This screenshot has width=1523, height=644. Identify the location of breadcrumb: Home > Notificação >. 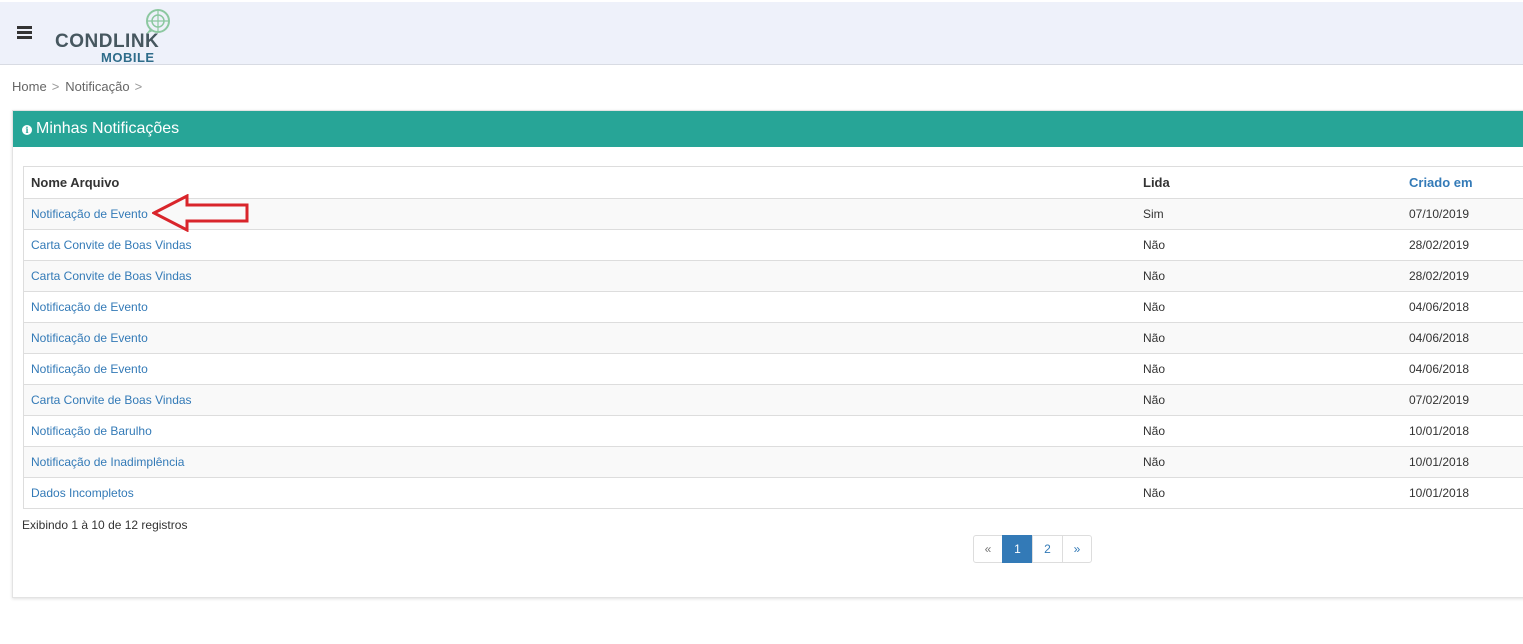
(80, 86).